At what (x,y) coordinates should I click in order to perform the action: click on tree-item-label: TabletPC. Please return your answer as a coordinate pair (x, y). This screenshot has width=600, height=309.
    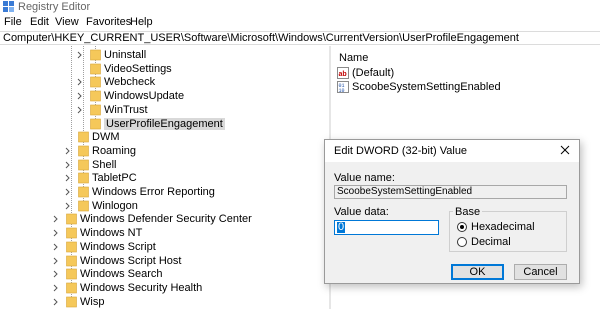
    Looking at the image, I should click on (114, 178).